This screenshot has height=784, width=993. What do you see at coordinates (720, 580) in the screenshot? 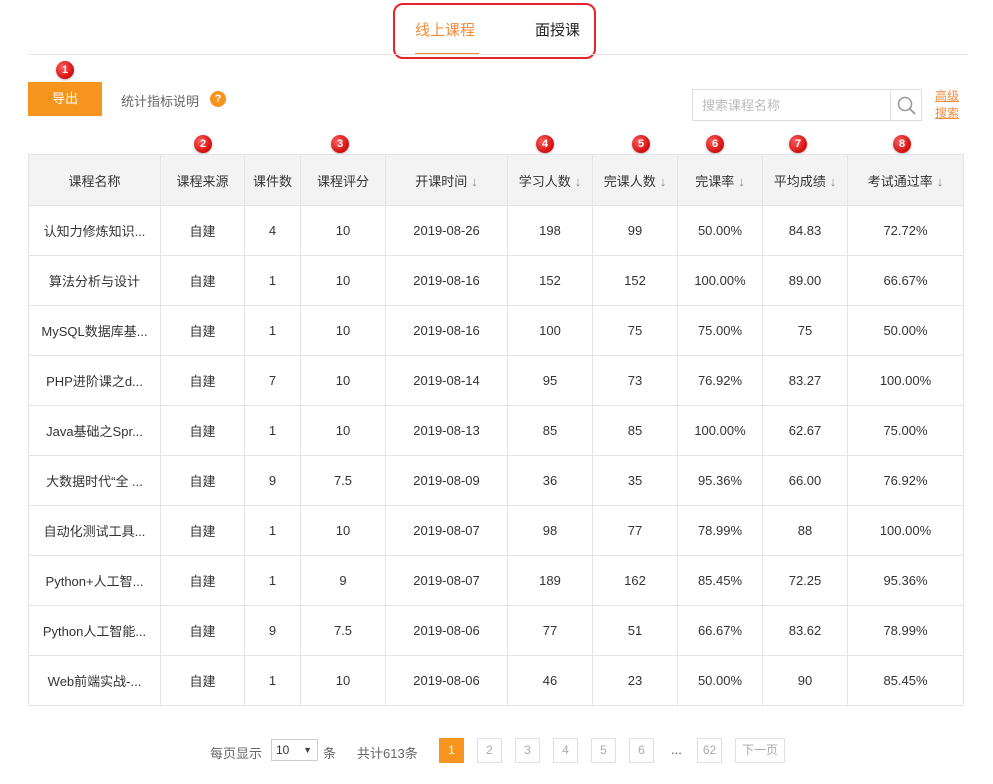
I see `cell-completion-rate: 85.45%` at bounding box center [720, 580].